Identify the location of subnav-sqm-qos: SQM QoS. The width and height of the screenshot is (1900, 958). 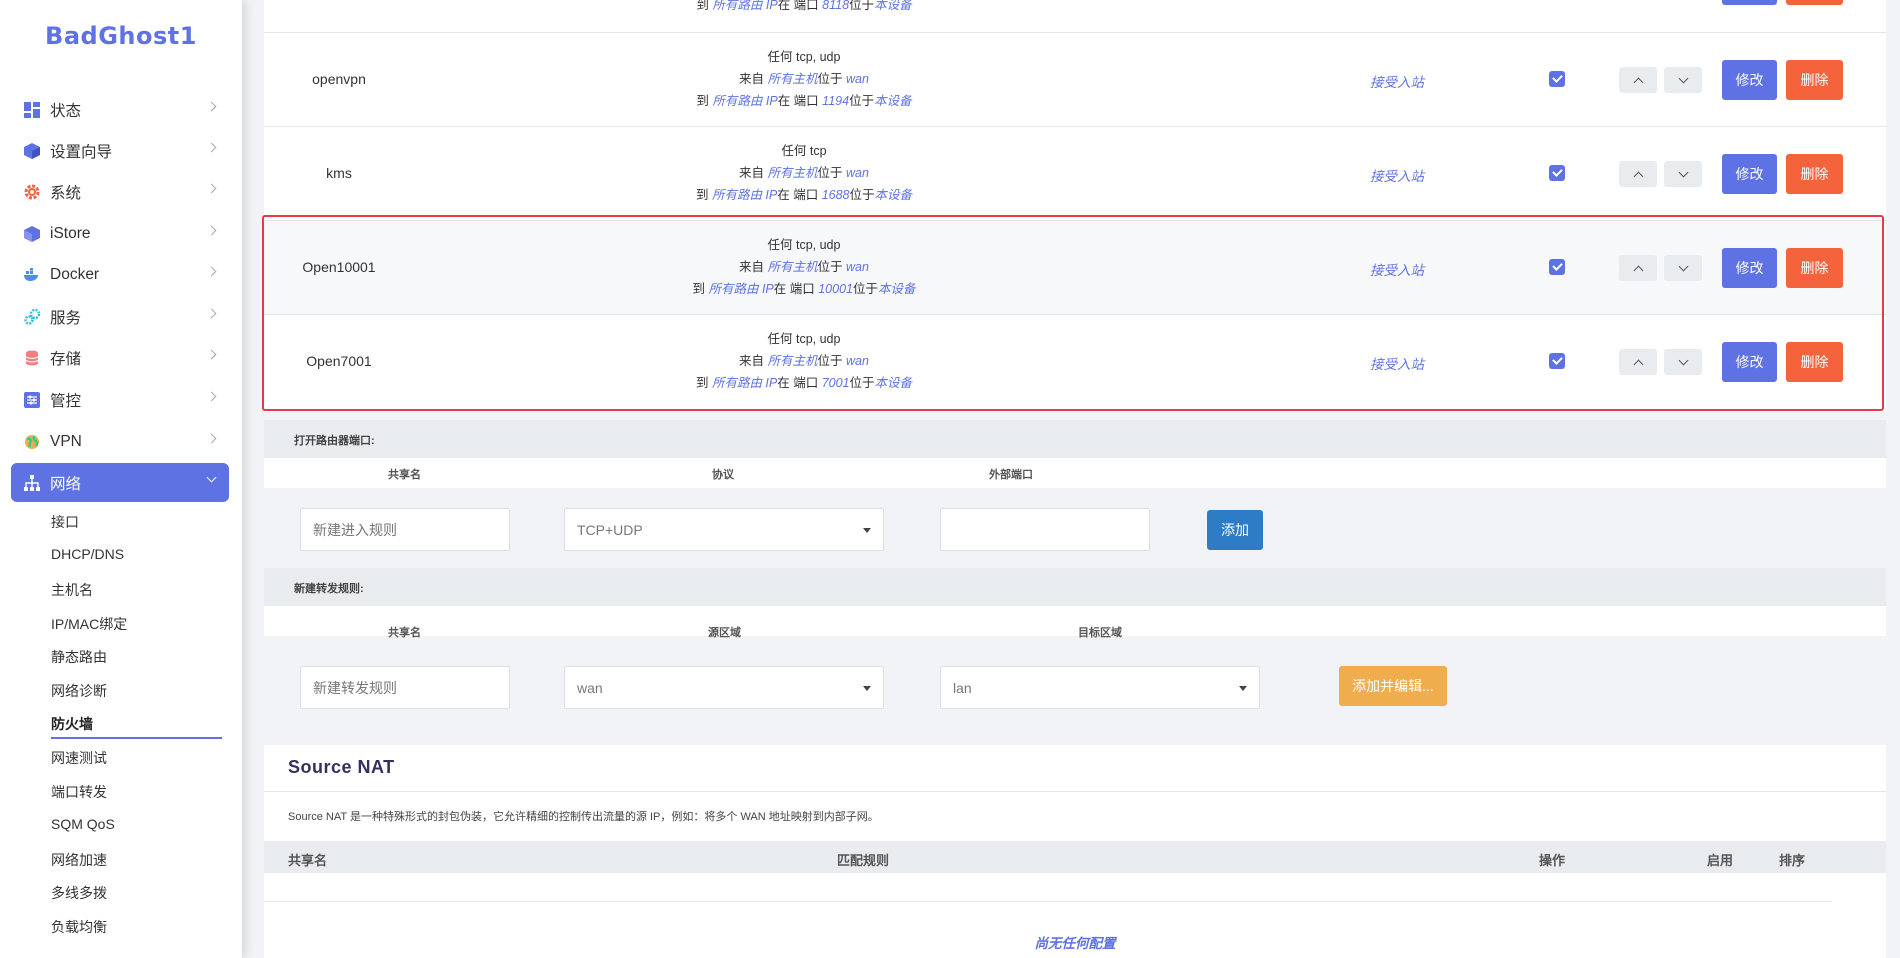
(83, 824).